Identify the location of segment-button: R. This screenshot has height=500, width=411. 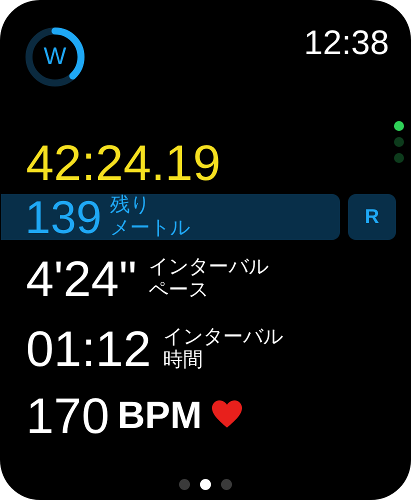
(372, 217).